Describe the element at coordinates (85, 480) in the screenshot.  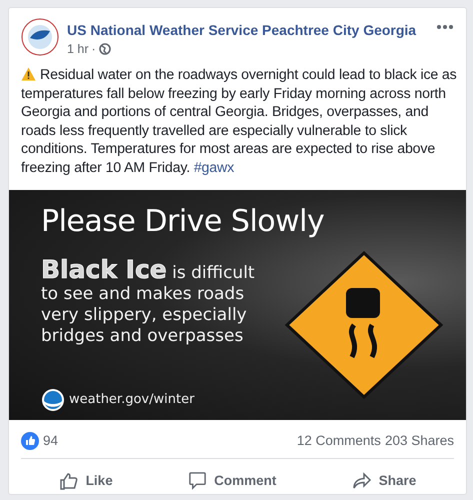
I see `like-button: Like` at that location.